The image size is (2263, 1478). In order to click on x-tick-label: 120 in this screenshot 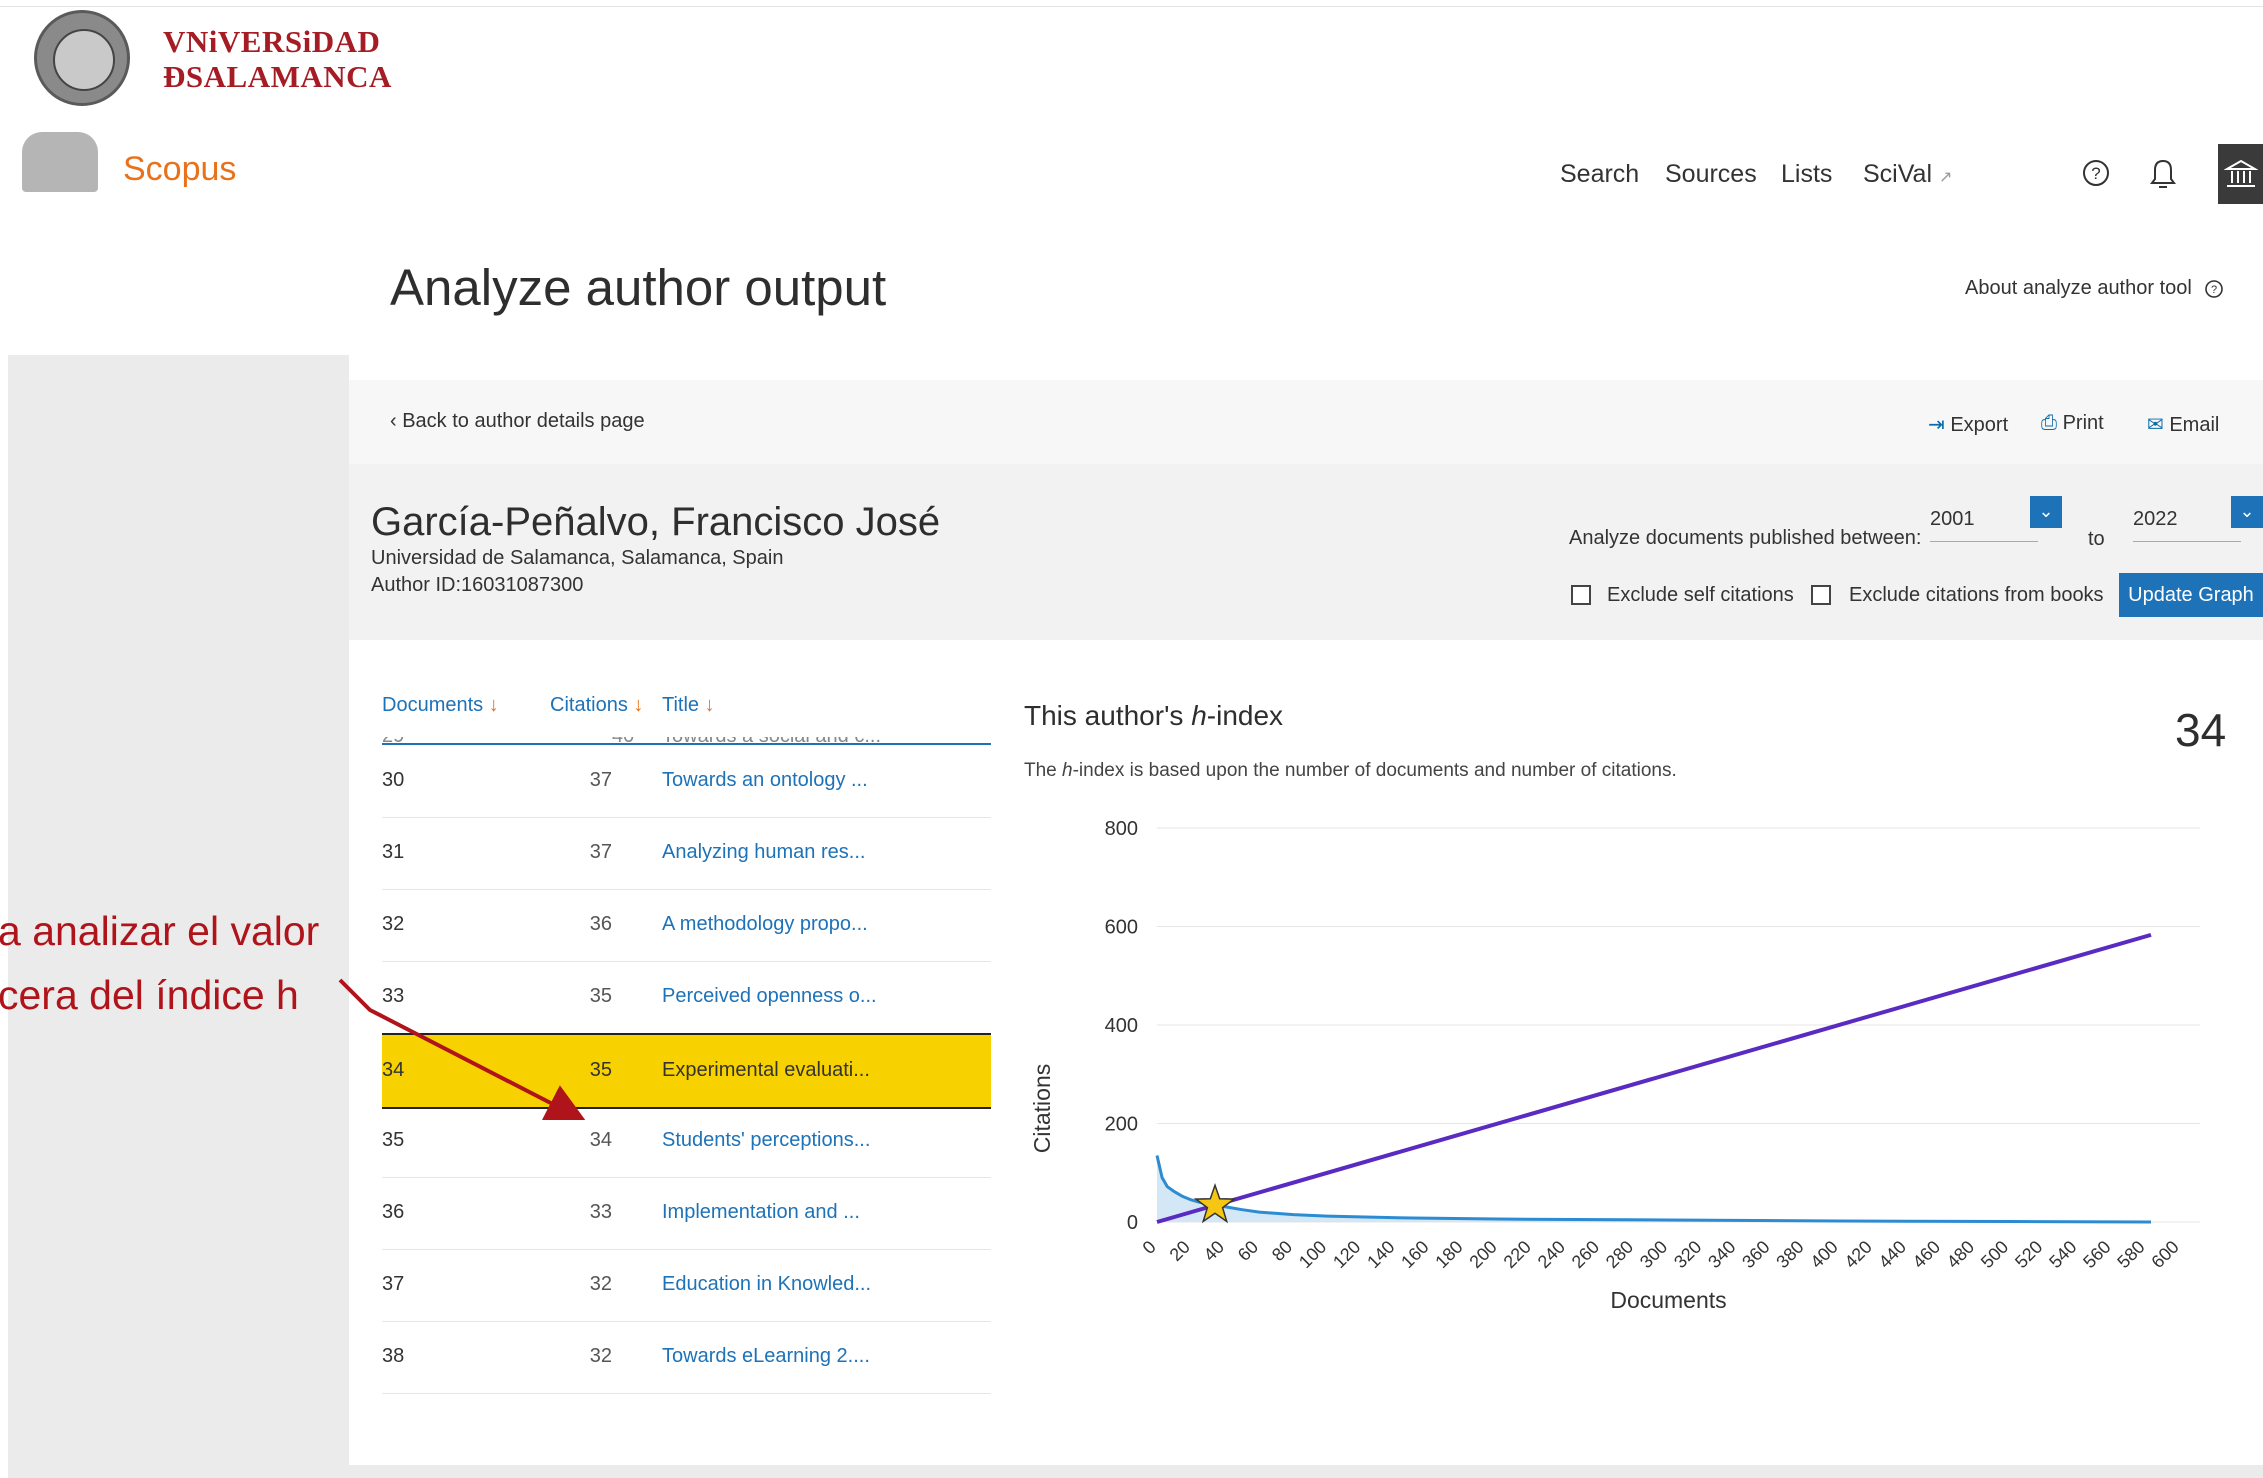, I will do `click(1346, 1254)`.